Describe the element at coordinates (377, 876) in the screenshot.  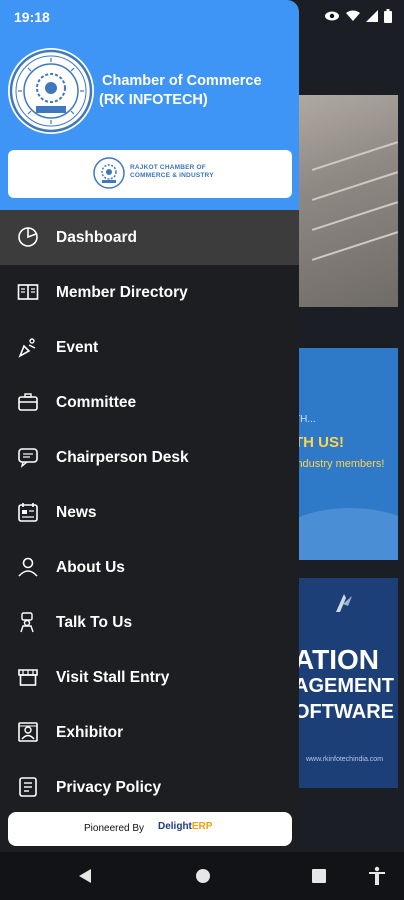
I see `accessibility-icon` at that location.